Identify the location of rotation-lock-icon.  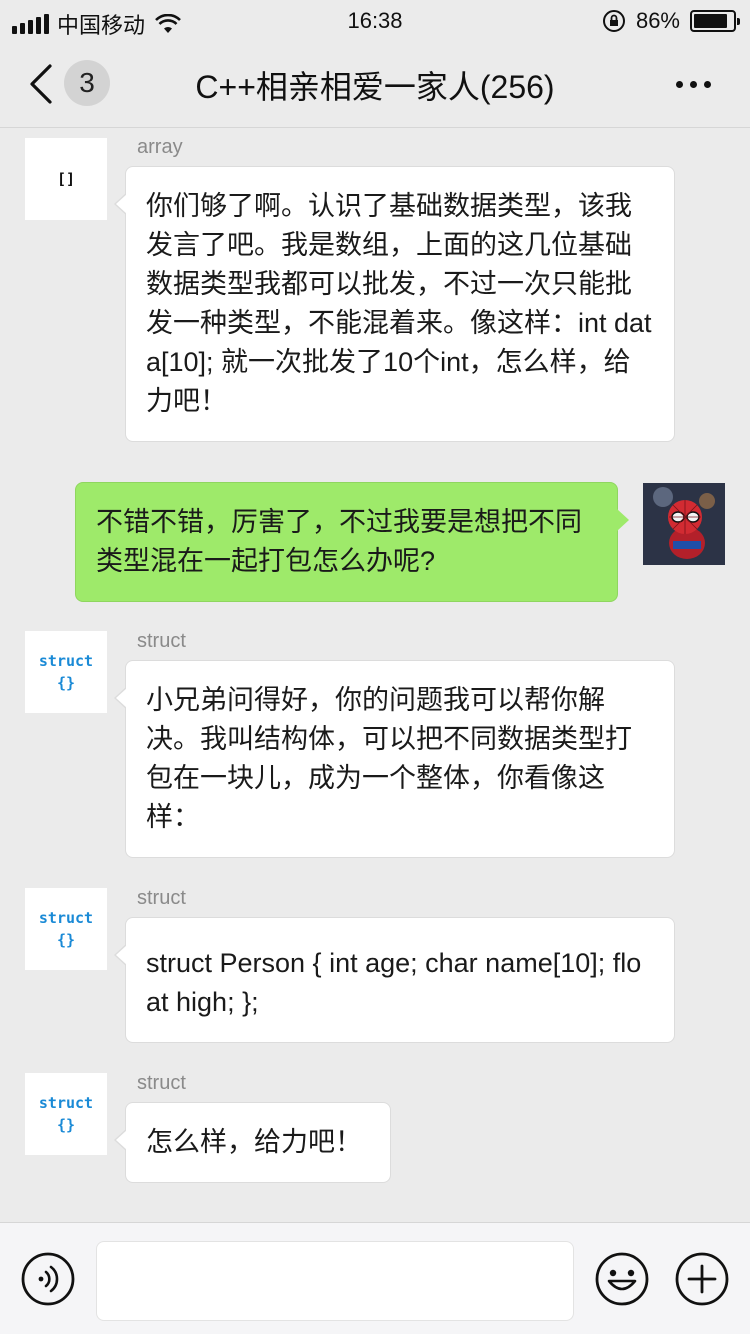
(613, 21).